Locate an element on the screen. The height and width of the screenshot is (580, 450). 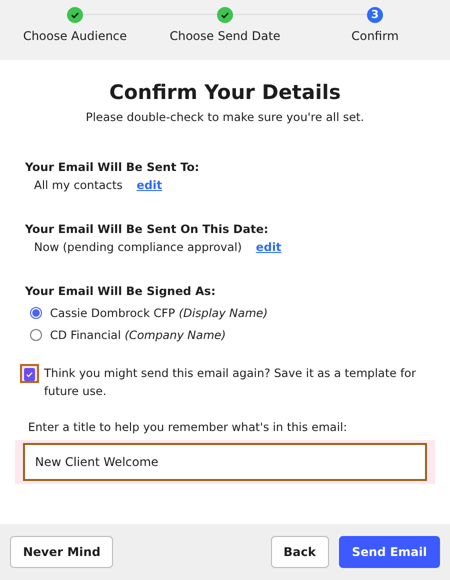
section-heading: Your Email Will Be Sent To: is located at coordinates (112, 167).